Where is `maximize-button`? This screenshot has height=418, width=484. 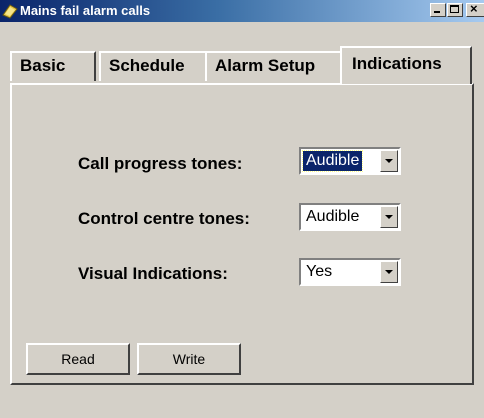
maximize-button is located at coordinates (455, 10).